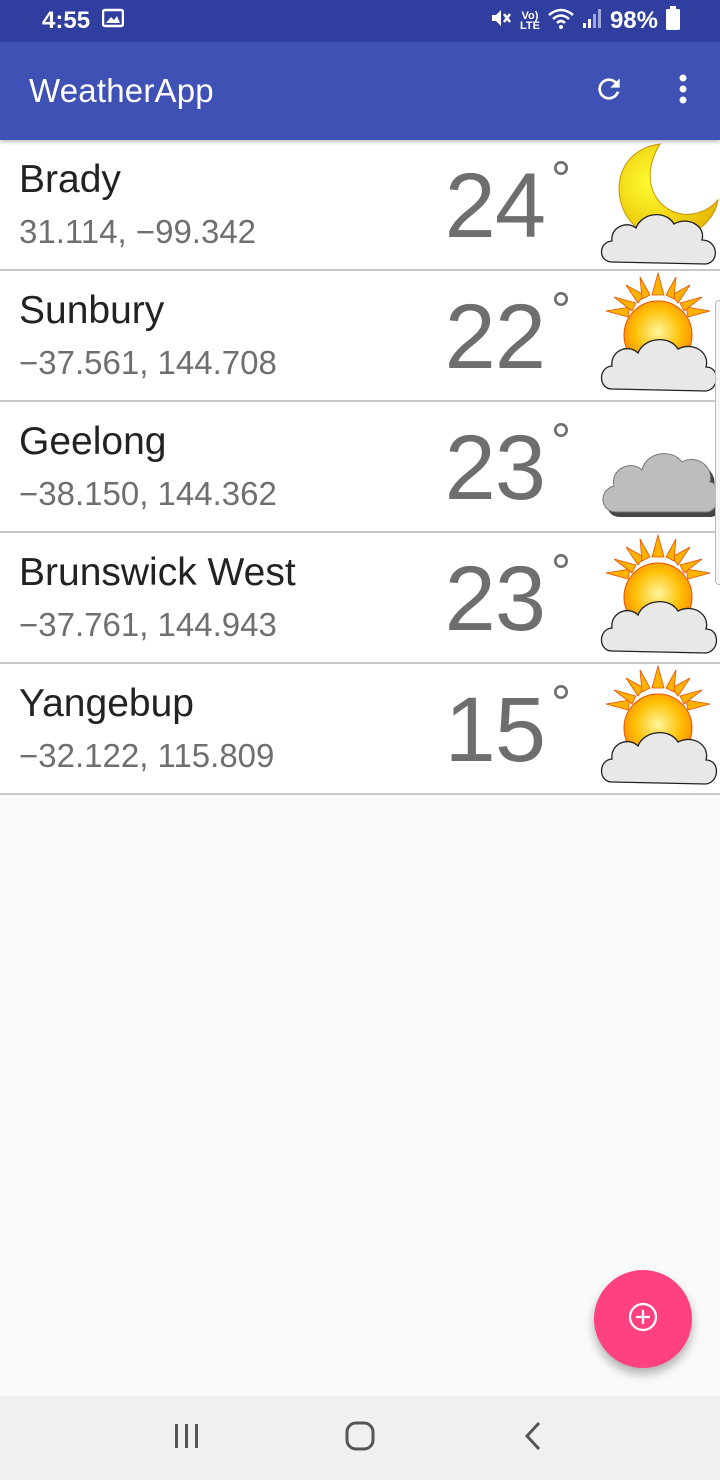 The width and height of the screenshot is (720, 1480). Describe the element at coordinates (157, 572) in the screenshot. I see `city-name: Brunswick West` at that location.